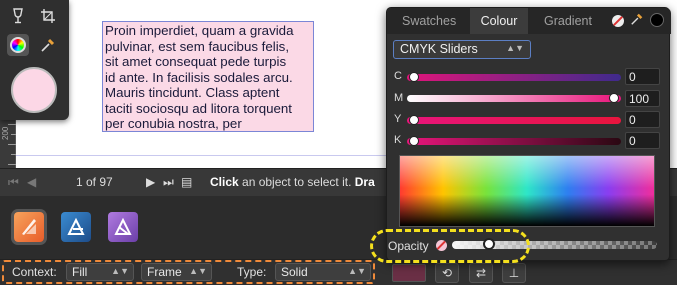 The height and width of the screenshot is (285, 677). Describe the element at coordinates (76, 227) in the screenshot. I see `designer-persona-icon` at that location.